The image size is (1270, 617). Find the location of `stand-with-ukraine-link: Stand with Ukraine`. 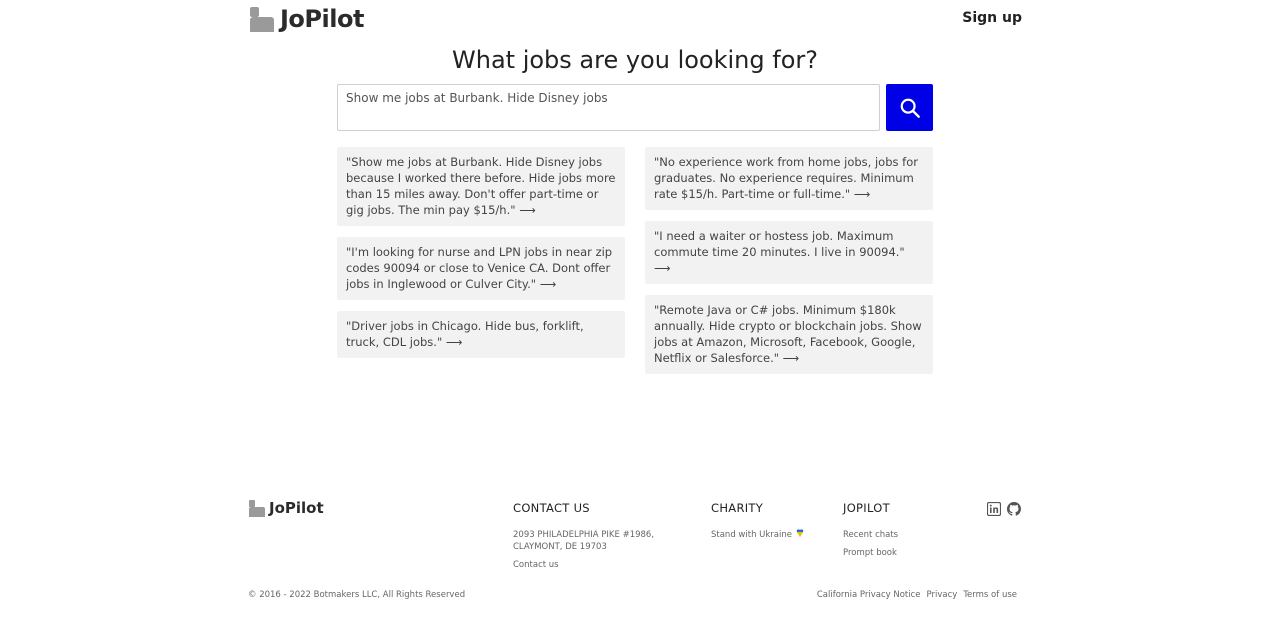

stand-with-ukraine-link: Stand with Ukraine is located at coordinates (757, 535).